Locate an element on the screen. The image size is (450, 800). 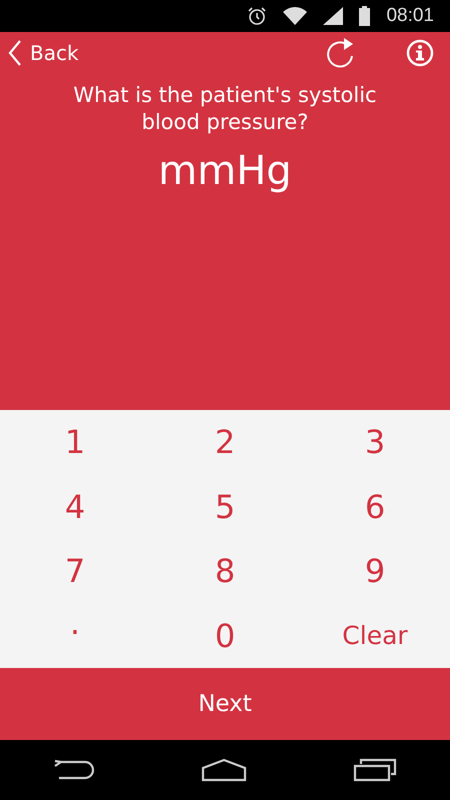
keypad-key: . is located at coordinates (75, 636).